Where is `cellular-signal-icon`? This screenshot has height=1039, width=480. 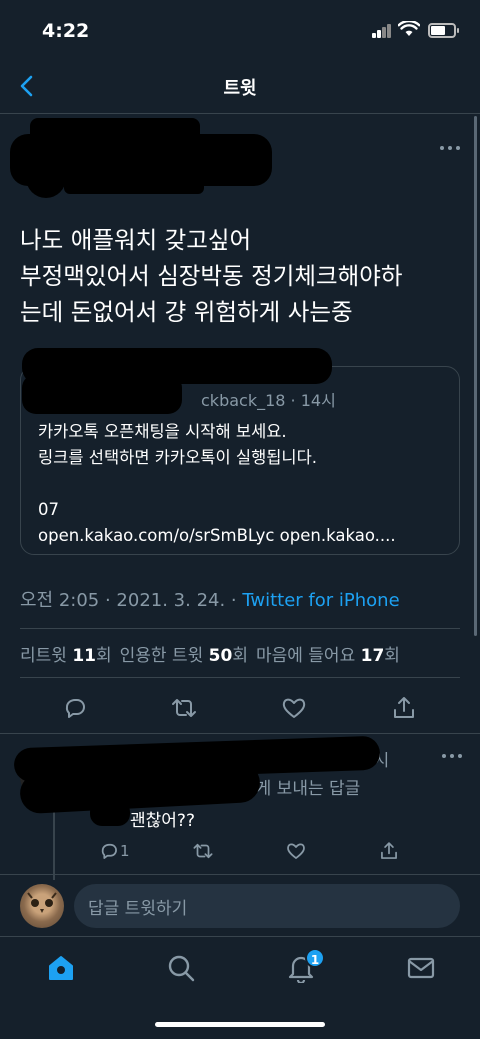
cellular-signal-icon is located at coordinates (382, 31).